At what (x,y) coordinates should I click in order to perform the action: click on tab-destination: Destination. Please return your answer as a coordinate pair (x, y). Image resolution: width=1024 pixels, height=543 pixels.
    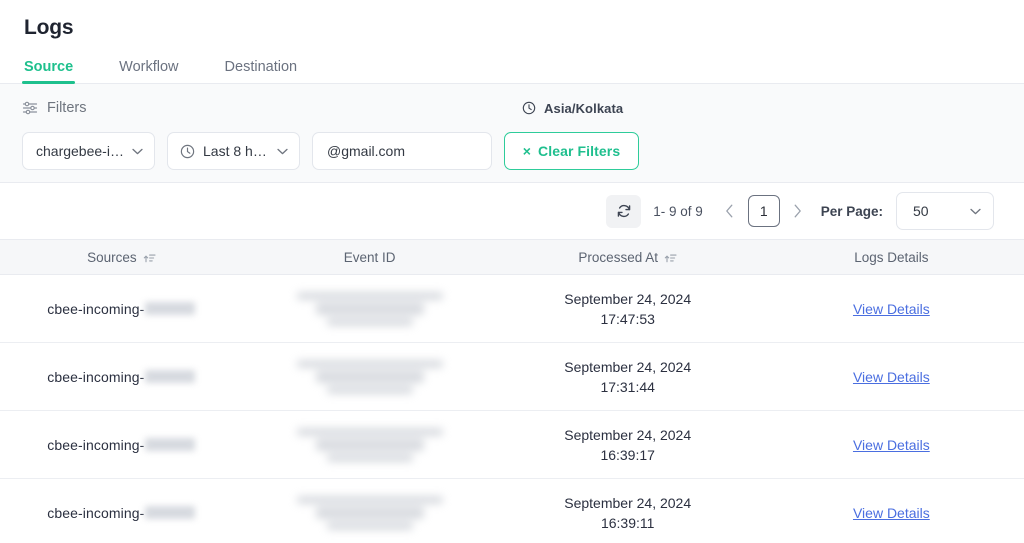
    Looking at the image, I should click on (261, 71).